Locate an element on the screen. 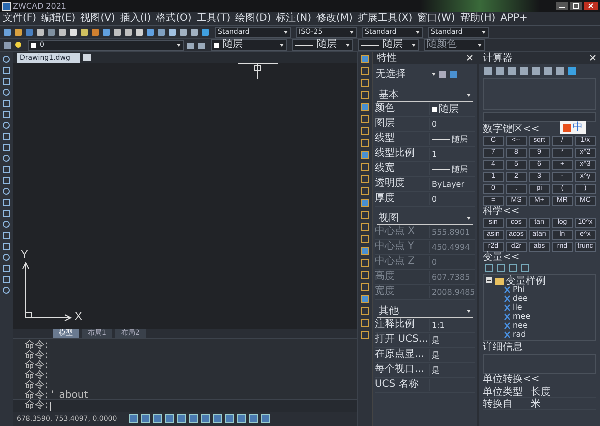 Image resolution: width=600 pixels, height=426 pixels. tree-item: nee is located at coordinates (520, 325).